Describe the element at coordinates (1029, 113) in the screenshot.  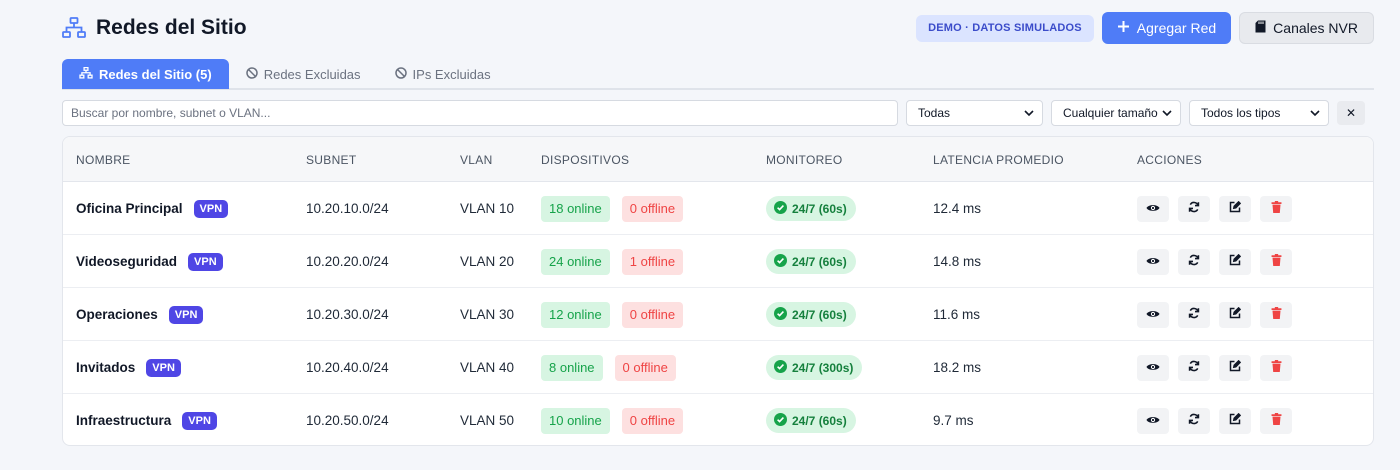
I see `chevron-down-icon` at that location.